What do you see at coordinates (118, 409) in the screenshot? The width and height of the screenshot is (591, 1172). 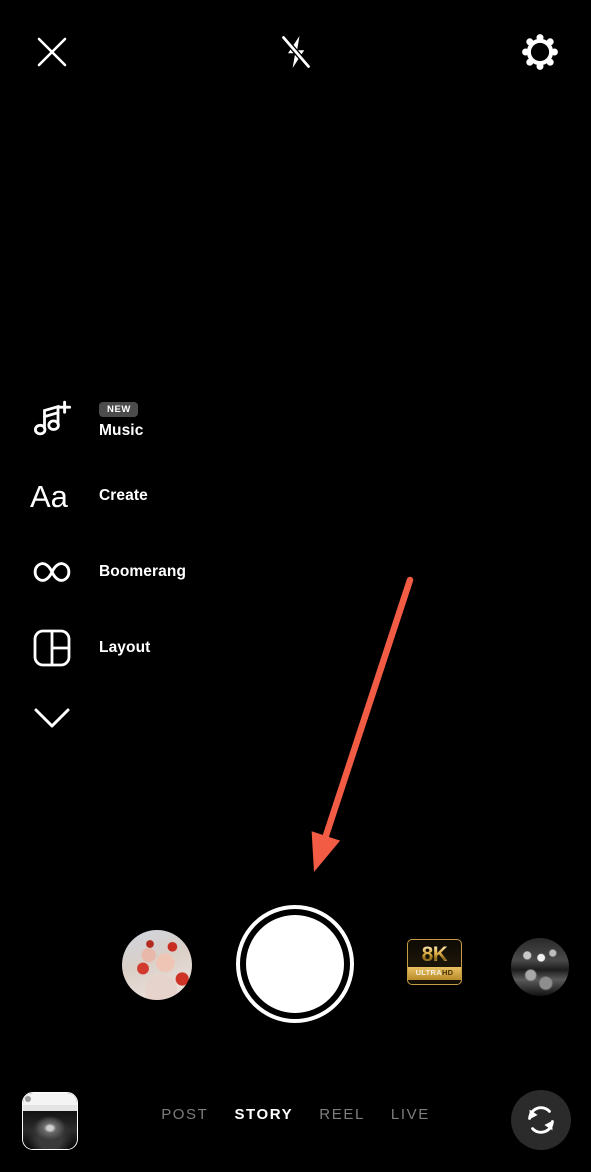 I see `new-badge: NEW` at bounding box center [118, 409].